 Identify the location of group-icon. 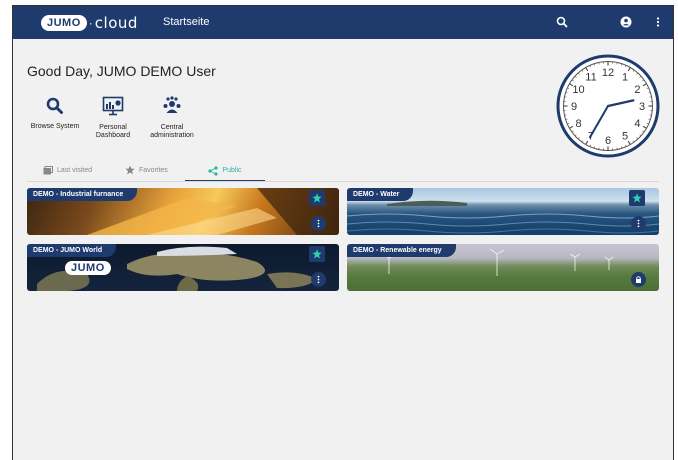
(172, 106).